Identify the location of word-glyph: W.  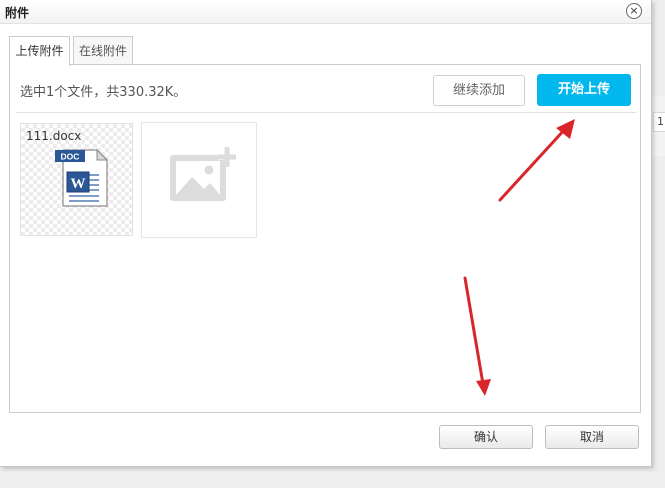
(78, 184).